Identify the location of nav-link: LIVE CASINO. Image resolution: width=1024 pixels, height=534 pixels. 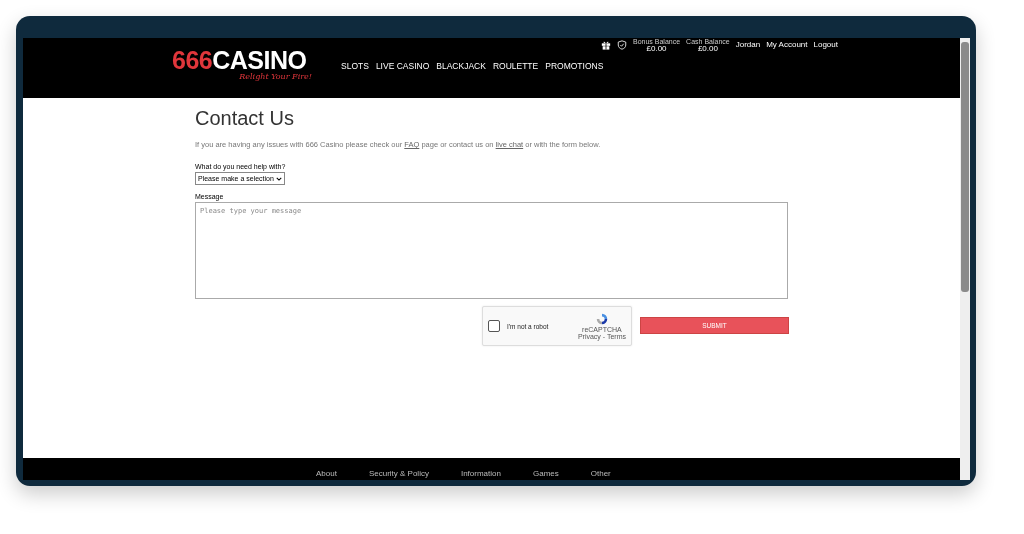
(402, 66).